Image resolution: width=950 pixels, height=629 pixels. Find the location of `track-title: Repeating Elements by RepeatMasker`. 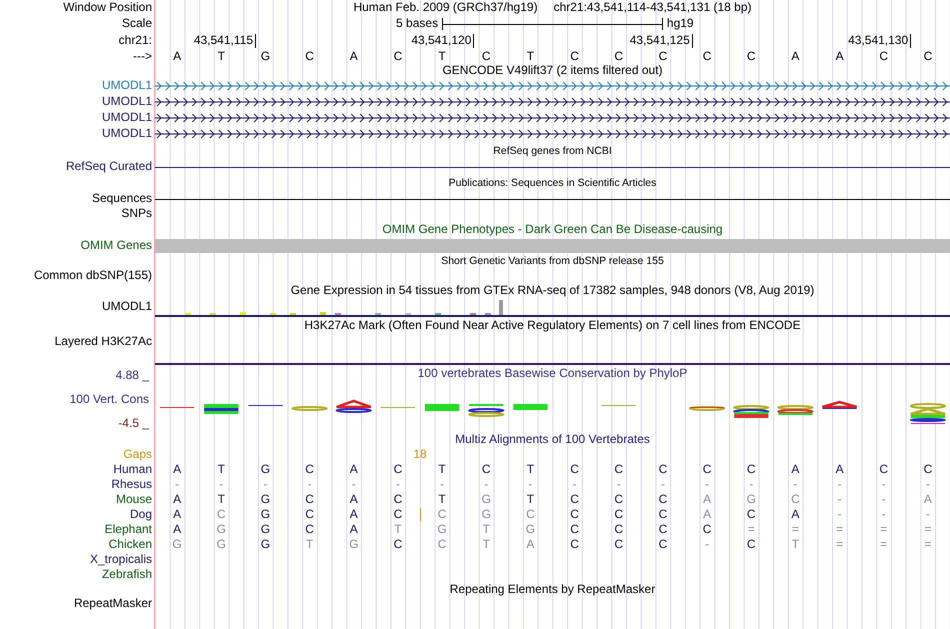

track-title: Repeating Elements by RepeatMasker is located at coordinates (553, 589).